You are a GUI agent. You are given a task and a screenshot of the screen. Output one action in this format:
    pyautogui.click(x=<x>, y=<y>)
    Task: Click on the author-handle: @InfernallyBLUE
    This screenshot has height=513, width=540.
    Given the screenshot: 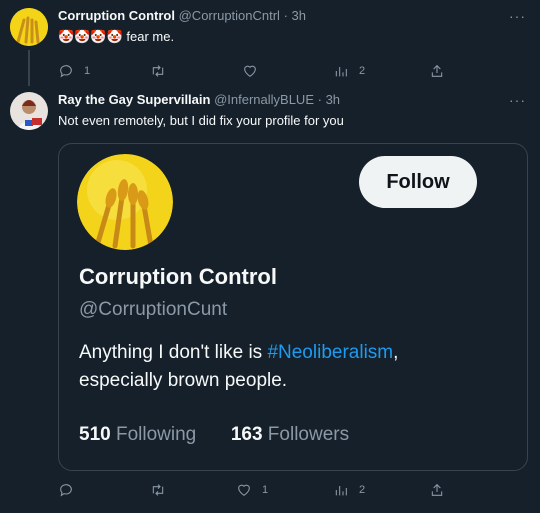 What is the action you would take?
    pyautogui.click(x=264, y=99)
    